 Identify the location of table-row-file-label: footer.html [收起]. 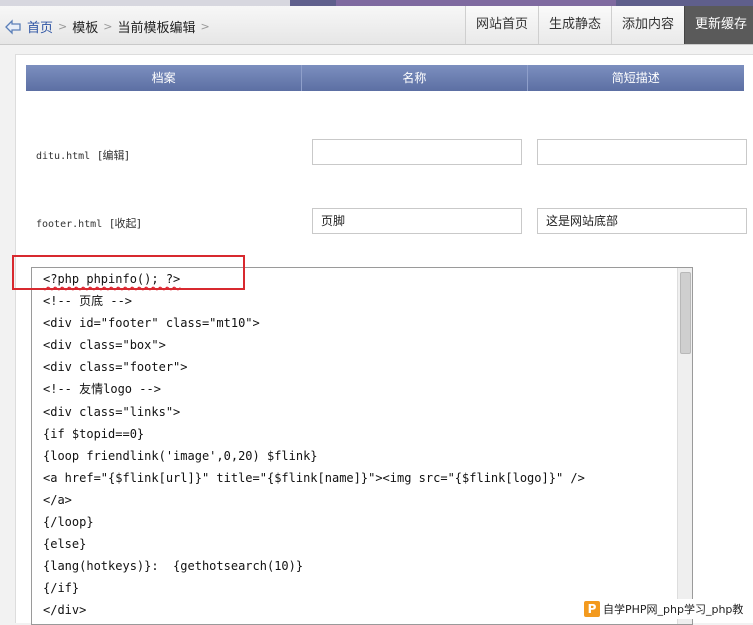
(88, 223).